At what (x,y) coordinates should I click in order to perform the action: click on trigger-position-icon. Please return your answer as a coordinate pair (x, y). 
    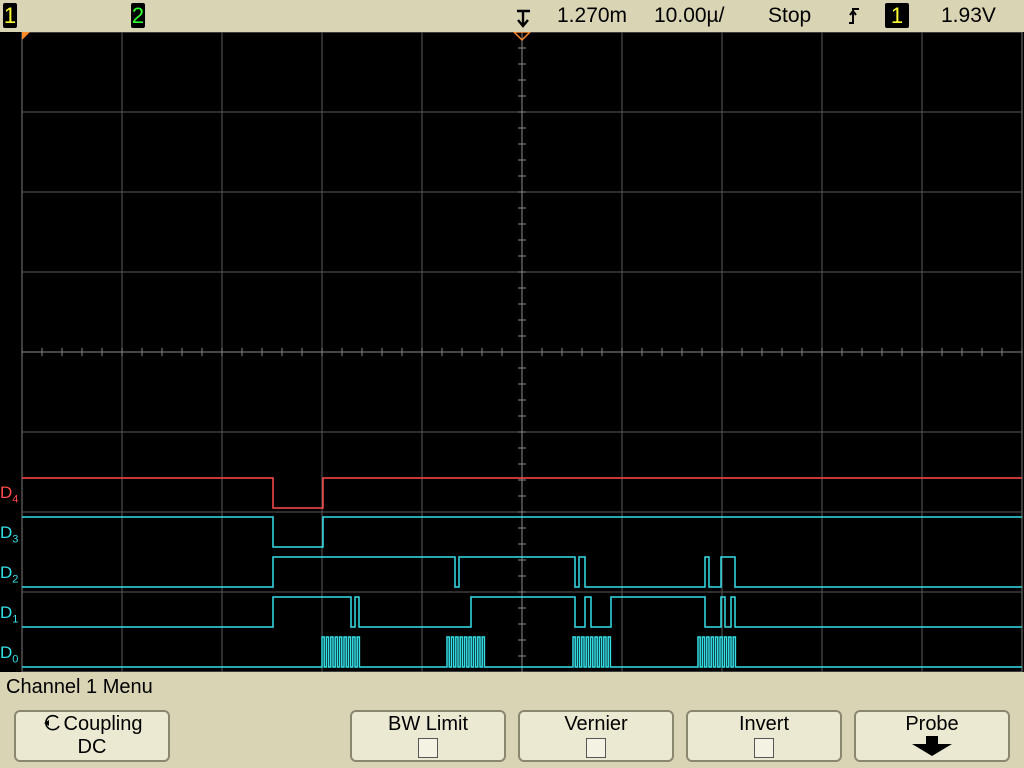
    Looking at the image, I should click on (523, 18).